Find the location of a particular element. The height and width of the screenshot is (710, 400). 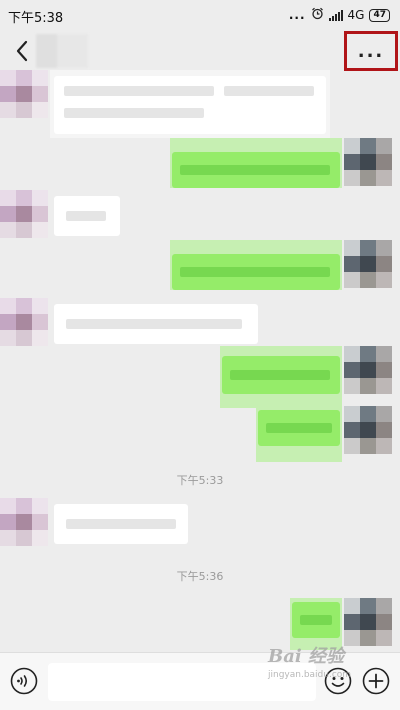

status-indicators: ... 4G 47 is located at coordinates (339, 15).